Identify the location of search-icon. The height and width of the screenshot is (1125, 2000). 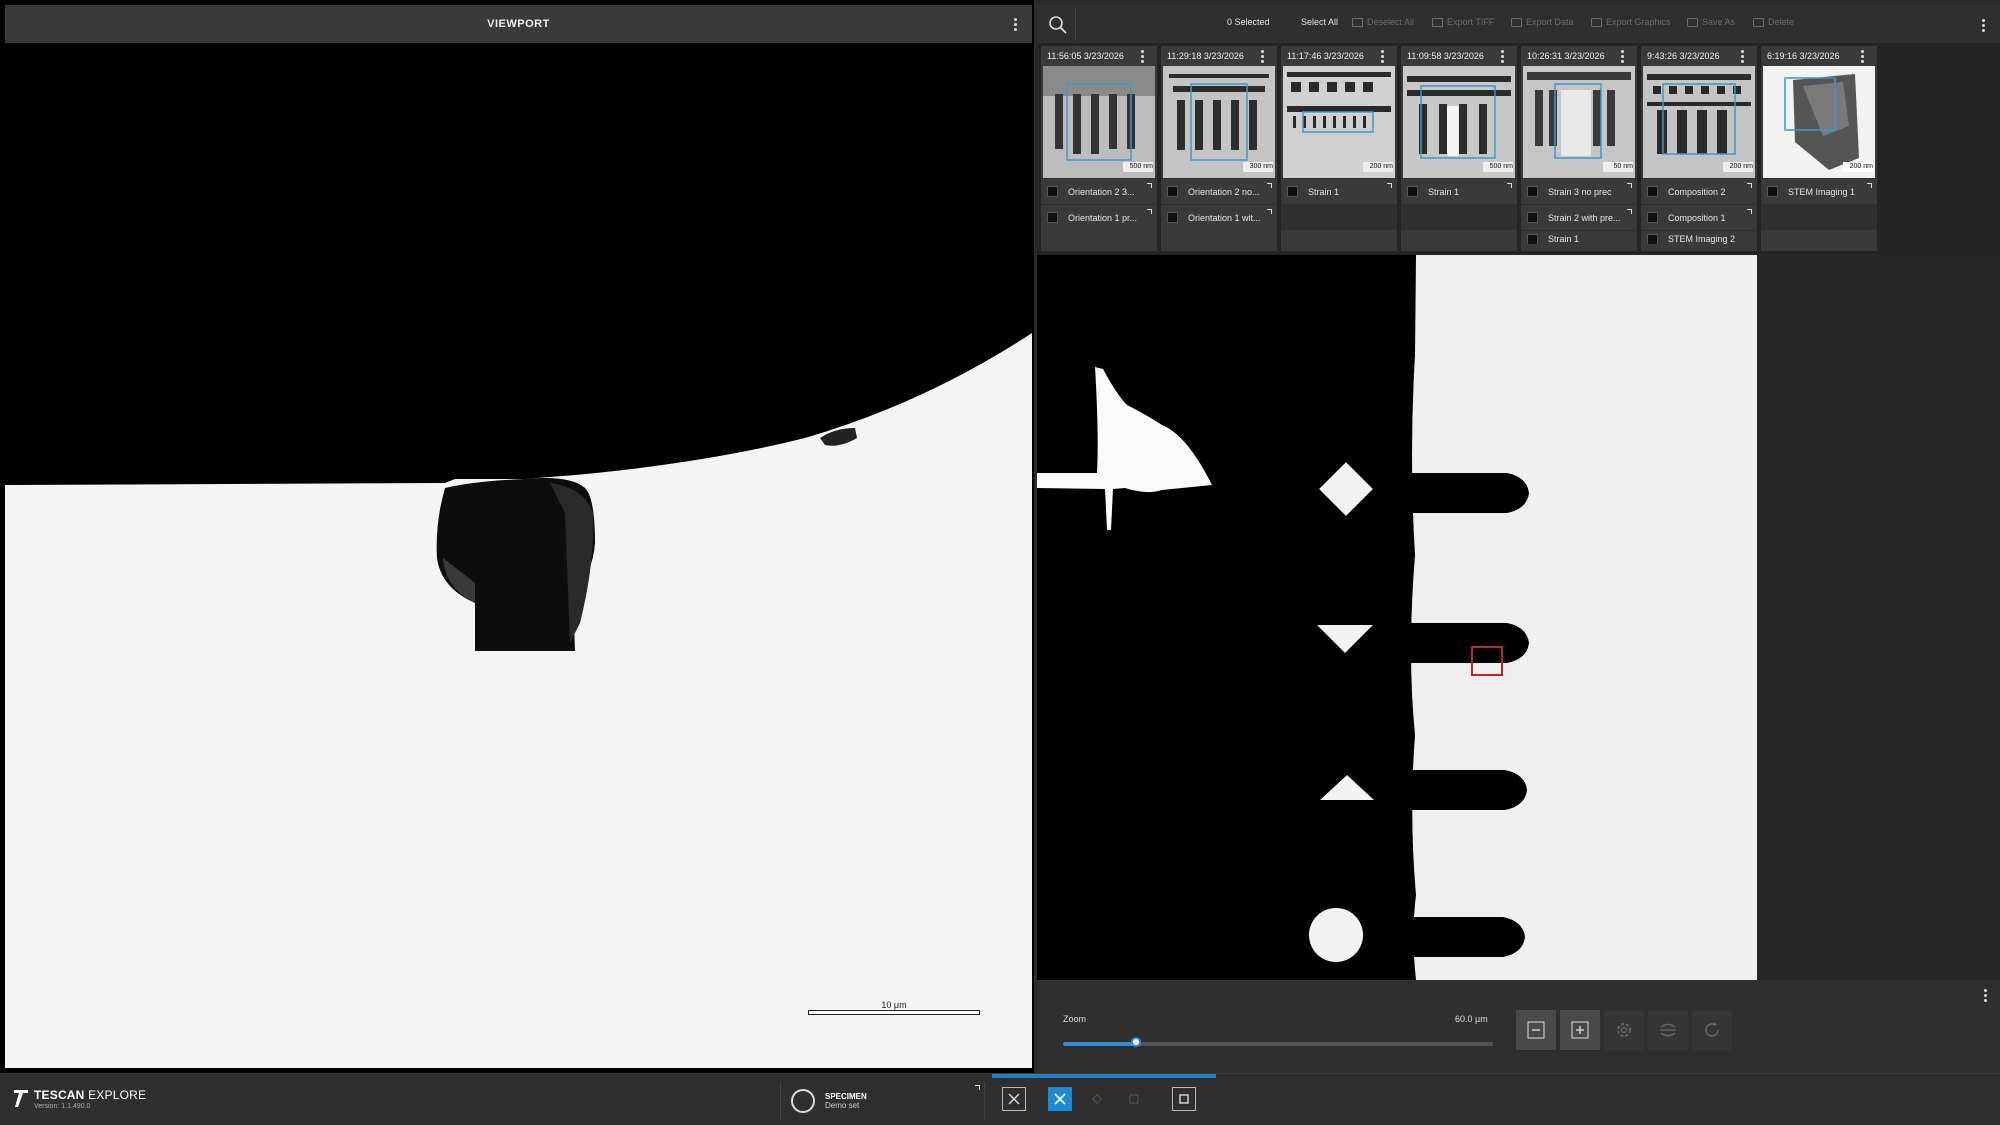
(1058, 25).